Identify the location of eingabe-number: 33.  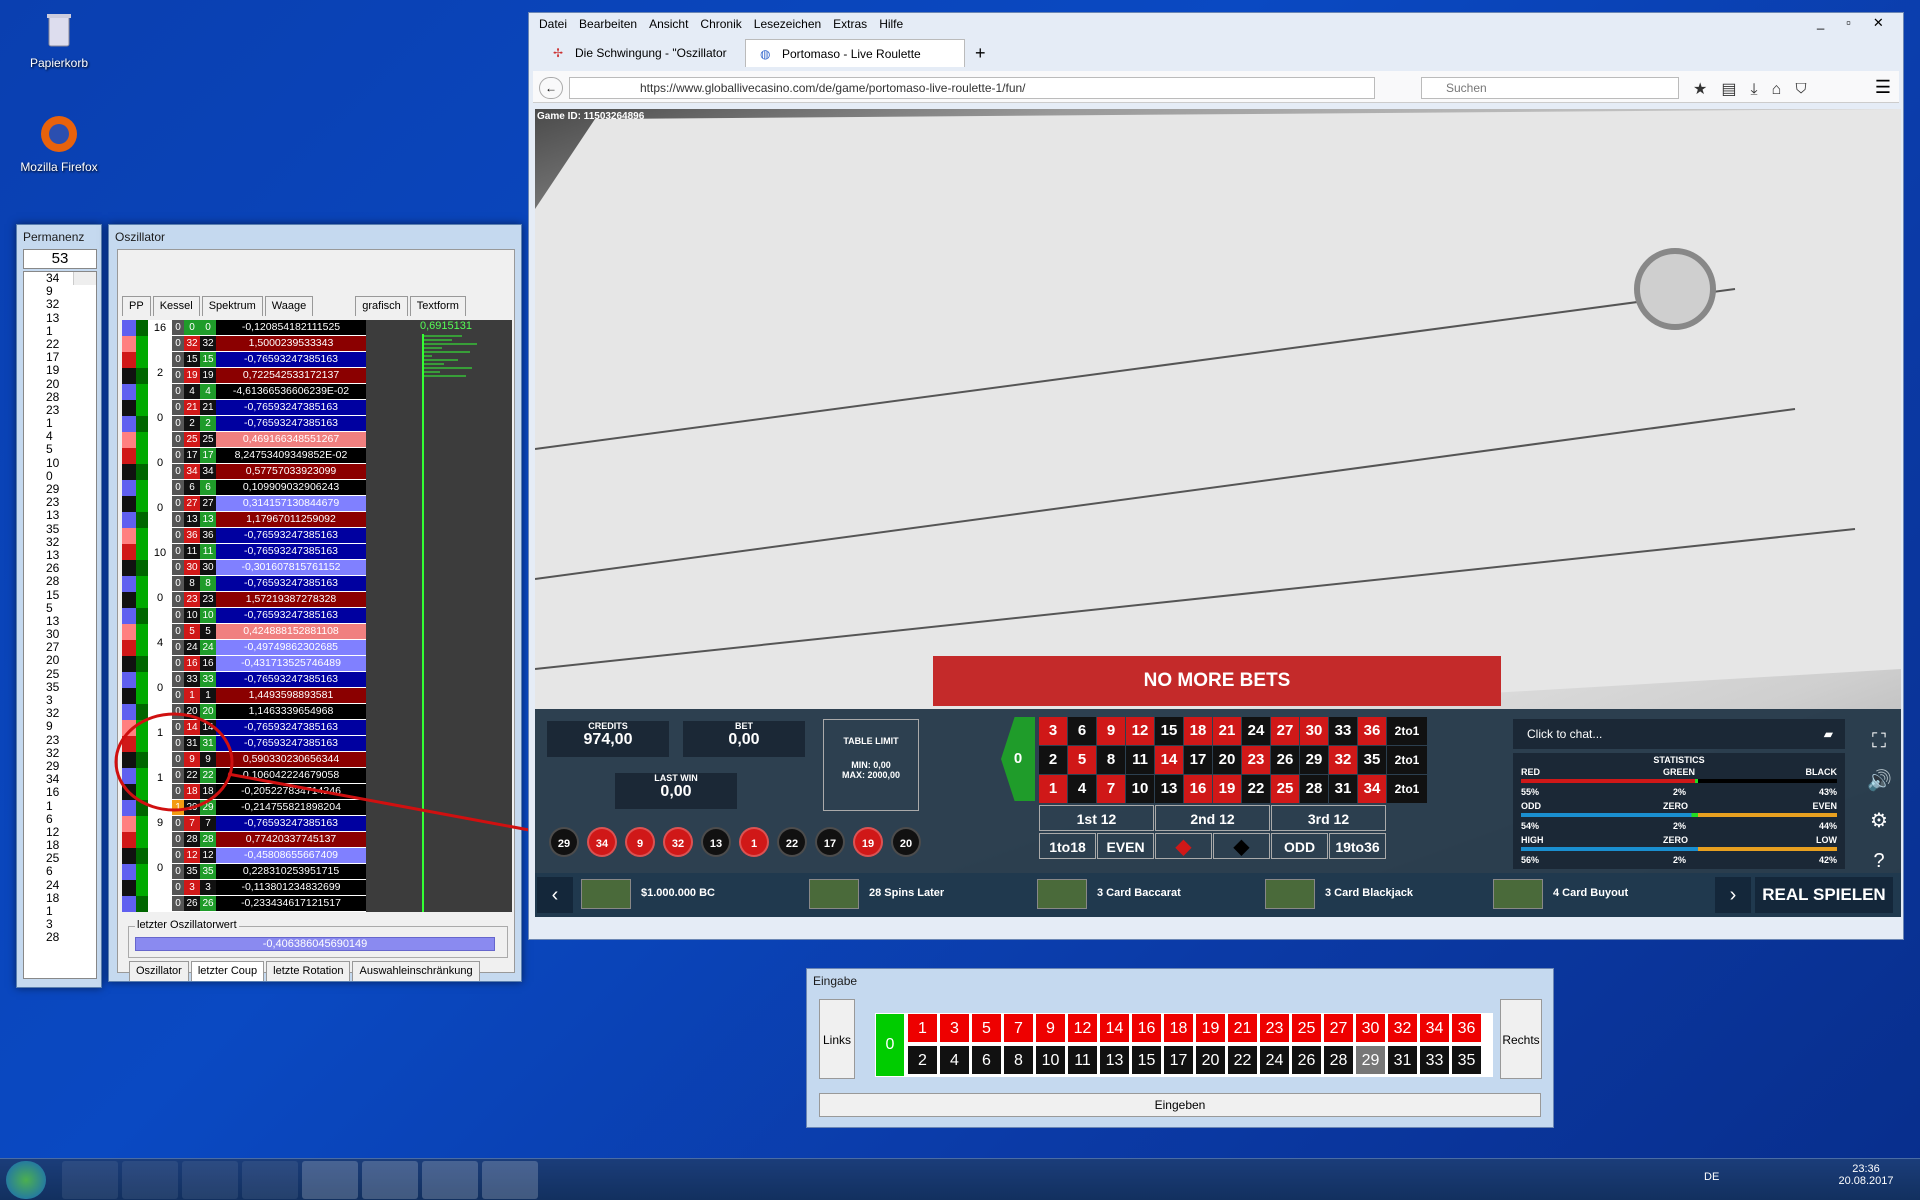
(1434, 1060).